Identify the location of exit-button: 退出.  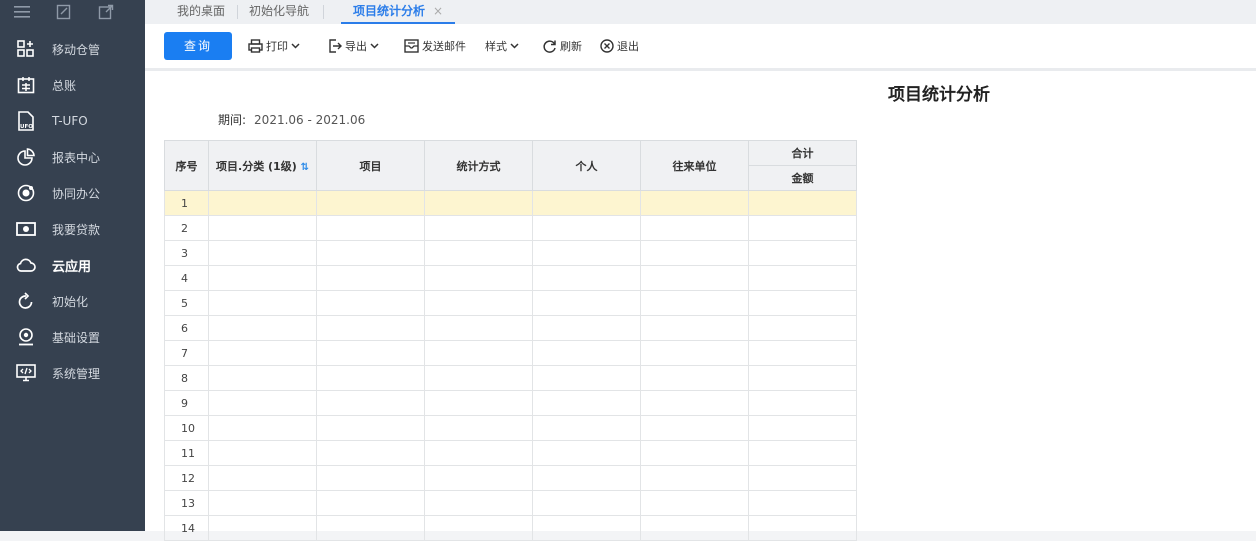
(619, 46).